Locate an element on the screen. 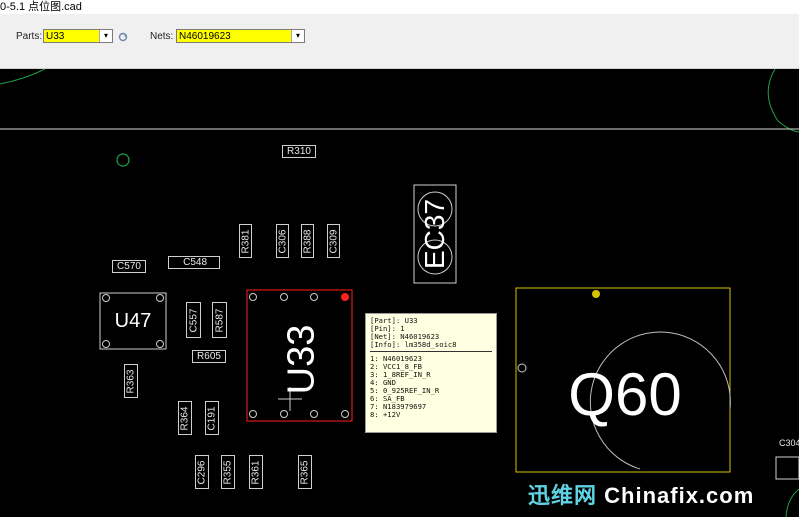 Image resolution: width=799 pixels, height=517 pixels. parts-value: U33 is located at coordinates (55, 36).